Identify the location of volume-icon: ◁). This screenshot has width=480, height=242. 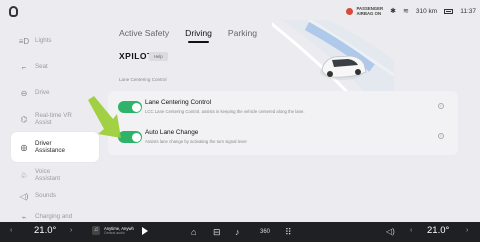
(390, 231).